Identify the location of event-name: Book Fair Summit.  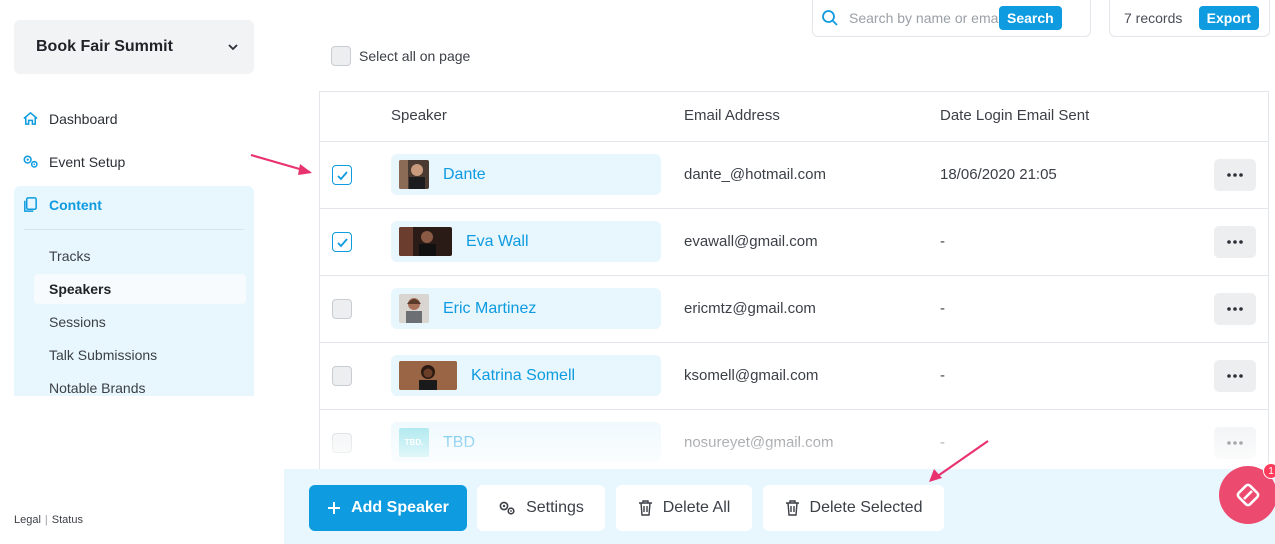
(104, 46).